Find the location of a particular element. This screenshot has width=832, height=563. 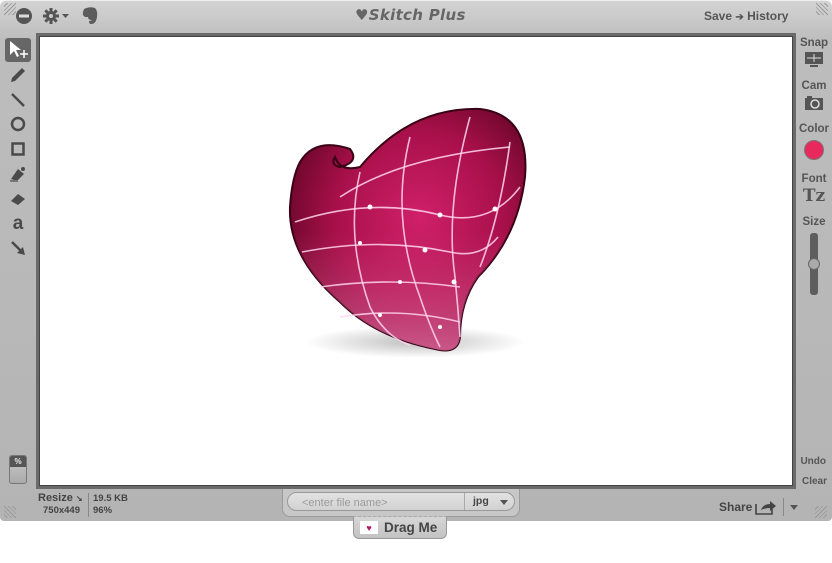

evernote-elephant-icon is located at coordinates (90, 16).